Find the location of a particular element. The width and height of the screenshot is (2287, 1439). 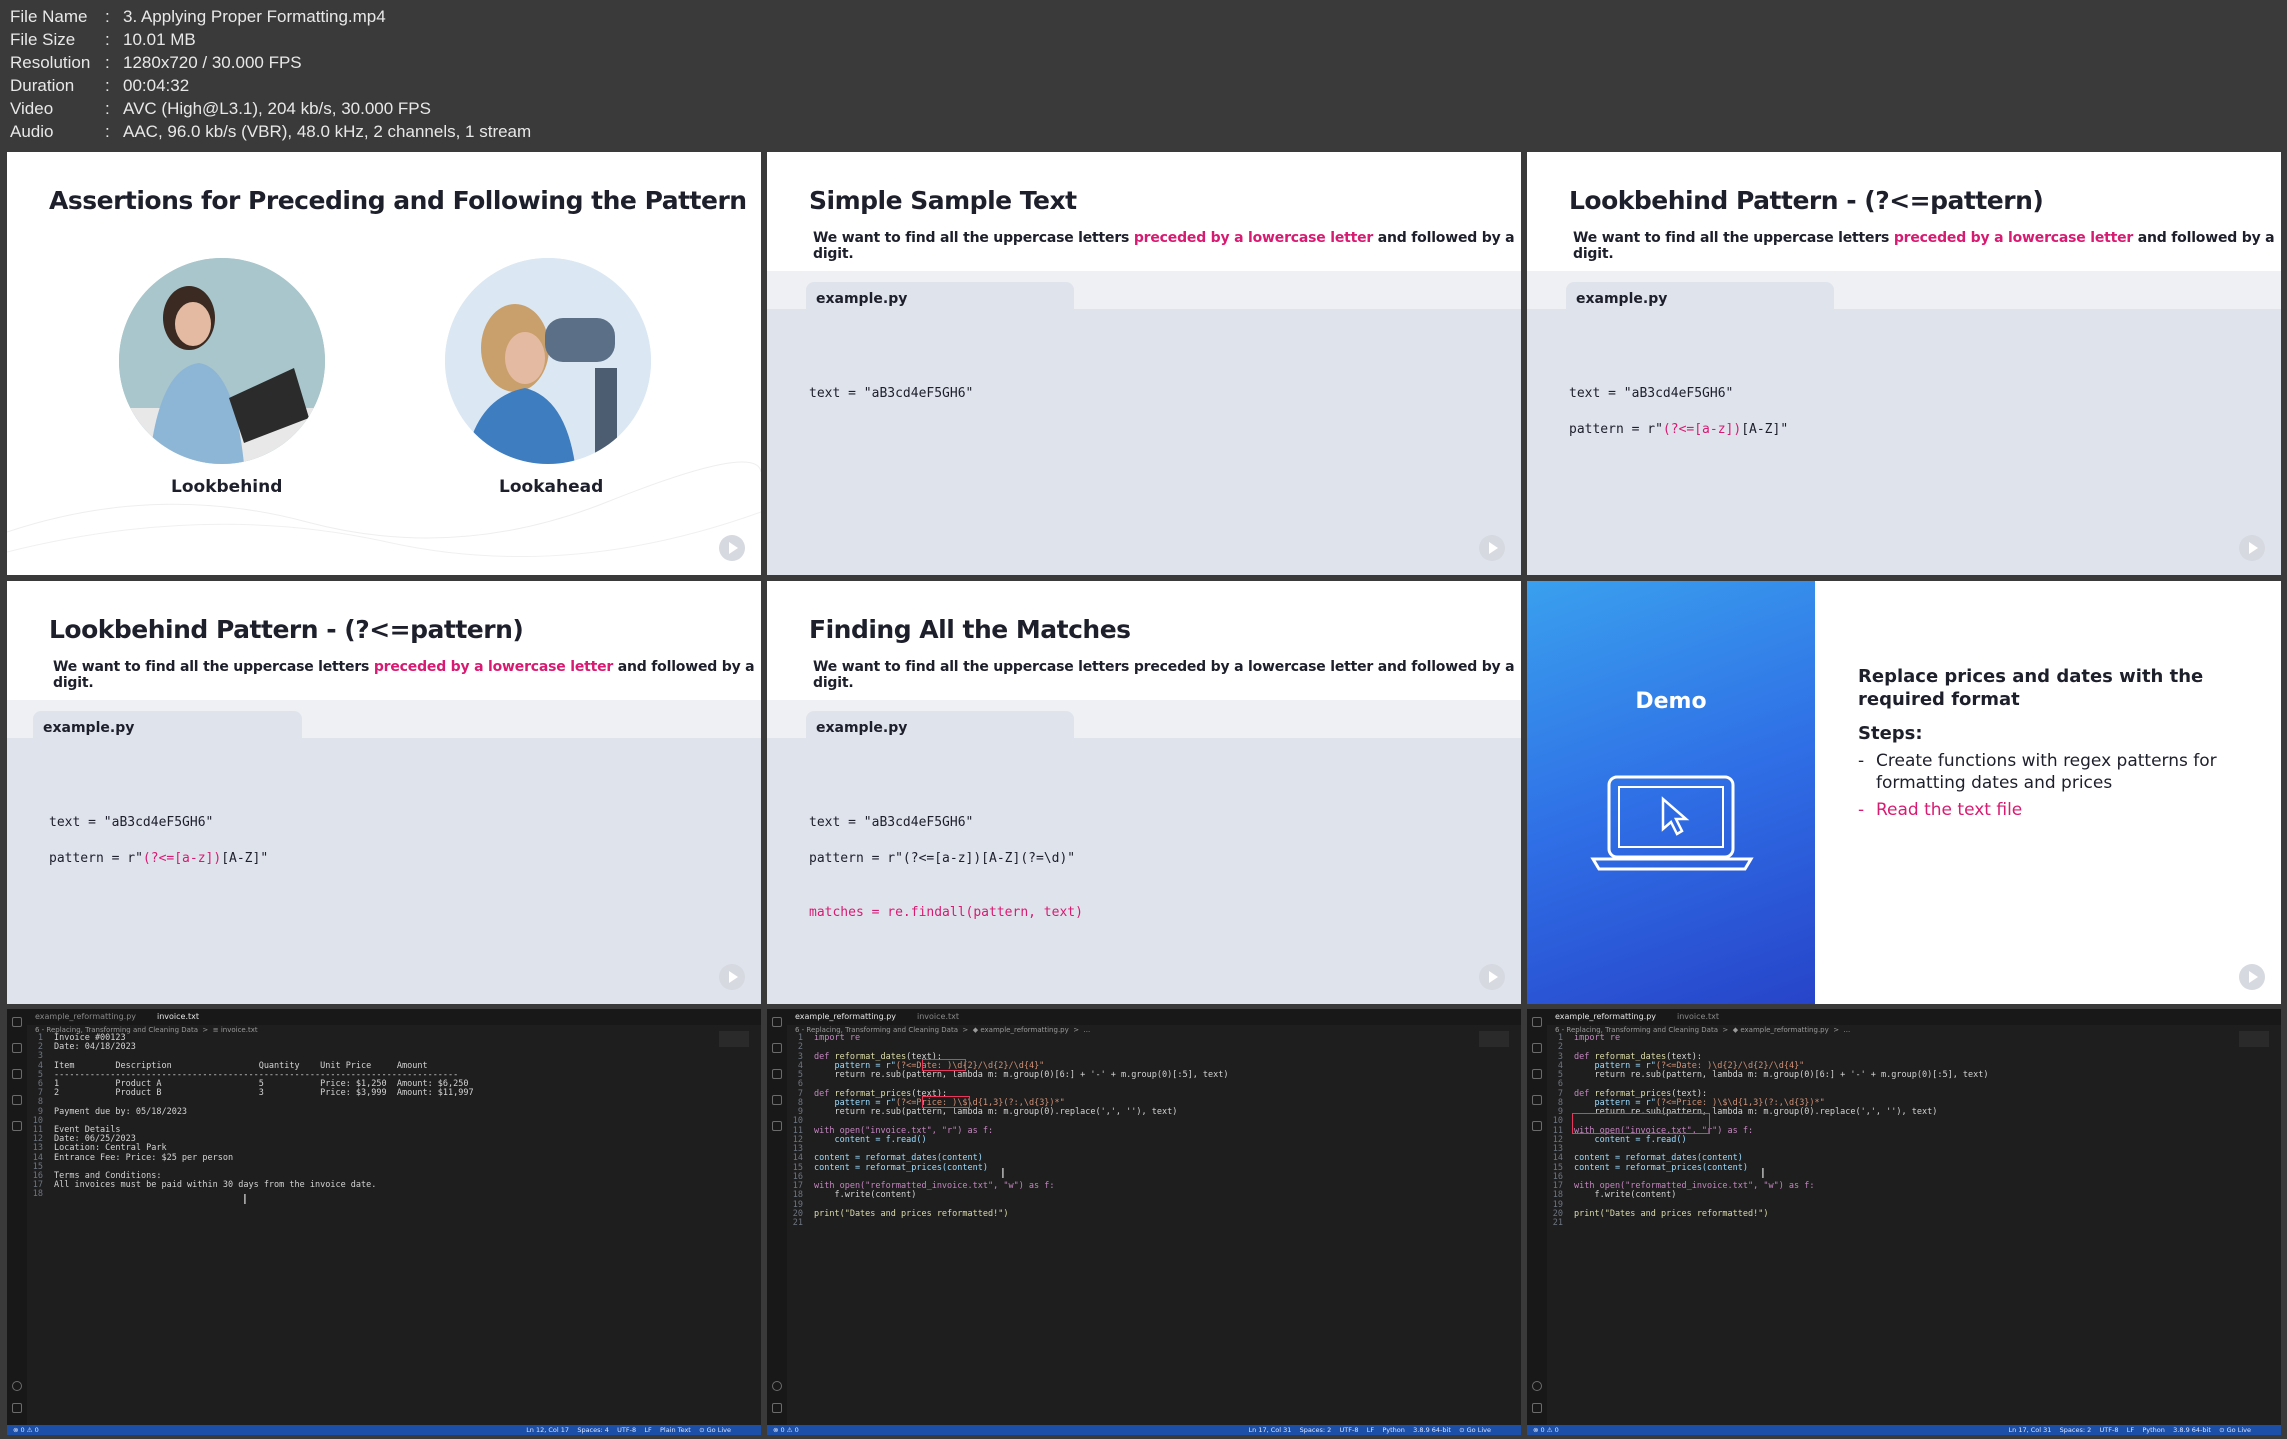

lookbehind-photo is located at coordinates (222, 361).